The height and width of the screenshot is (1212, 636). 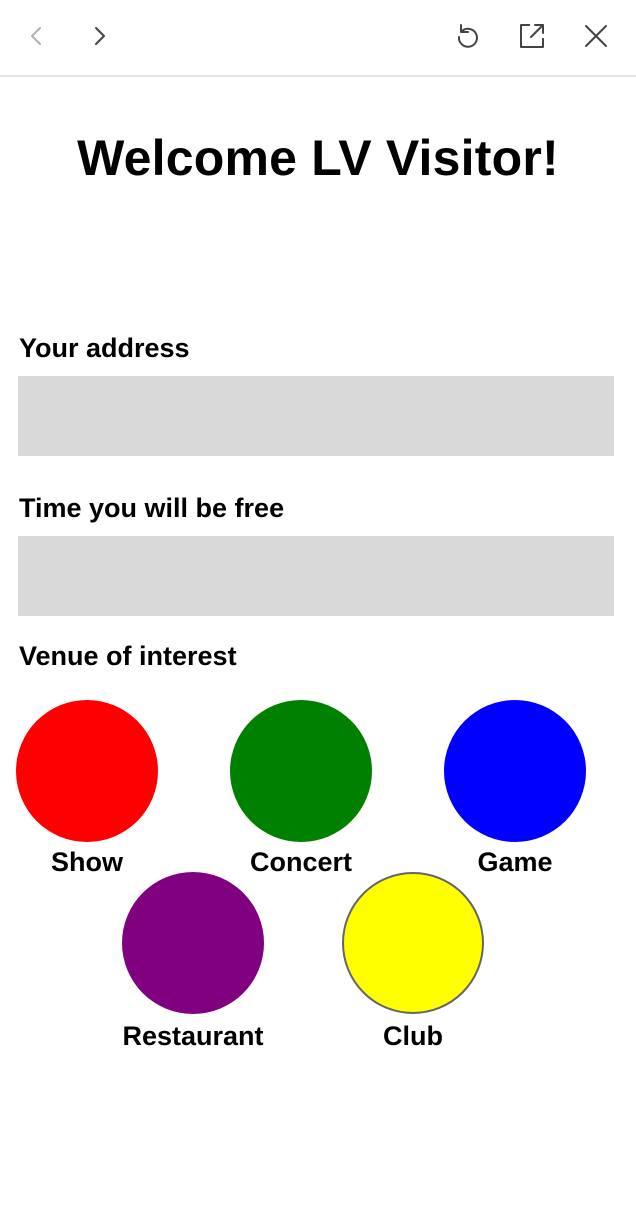 I want to click on close-icon, so click(x=596, y=36).